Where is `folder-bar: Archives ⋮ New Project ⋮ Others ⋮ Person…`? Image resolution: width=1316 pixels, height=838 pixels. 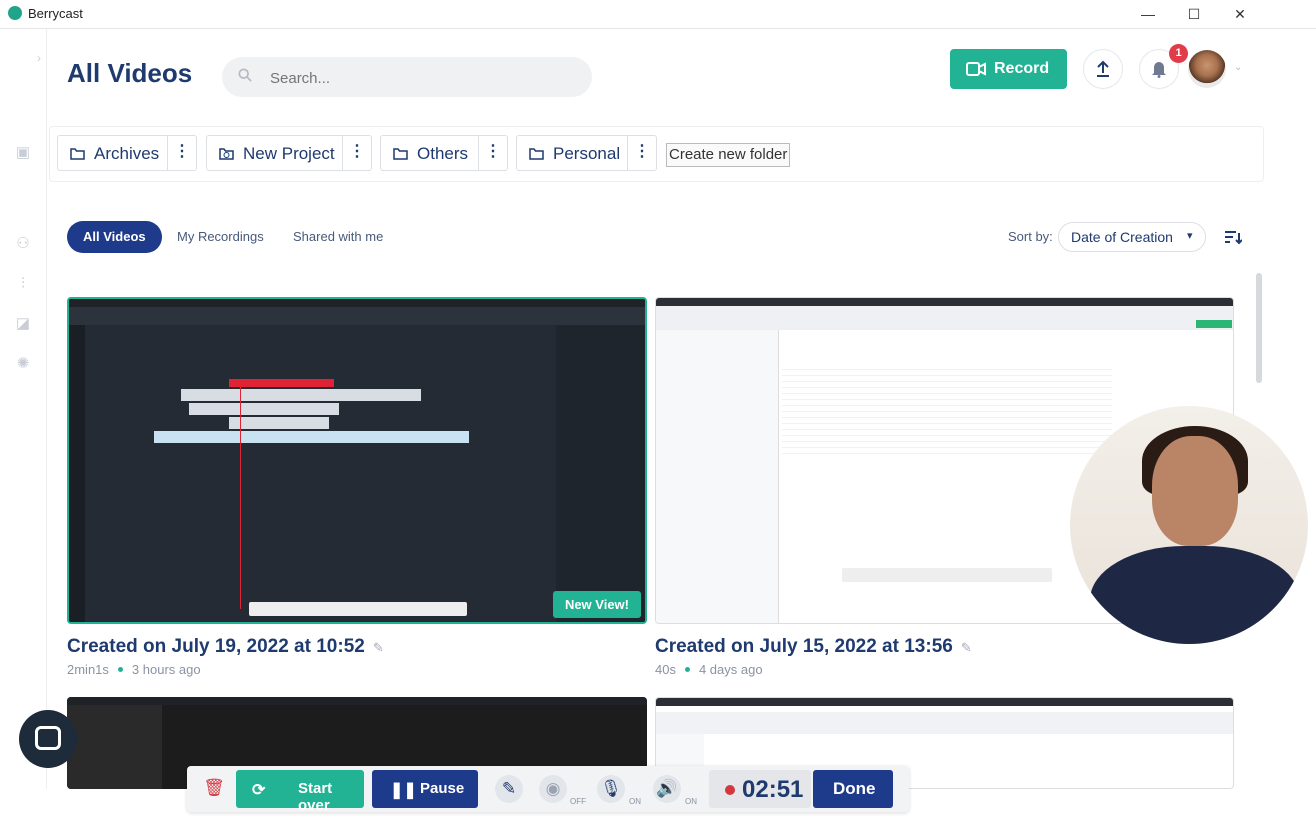
folder-bar: Archives ⋮ New Project ⋮ Others ⋮ Person… is located at coordinates (656, 154).